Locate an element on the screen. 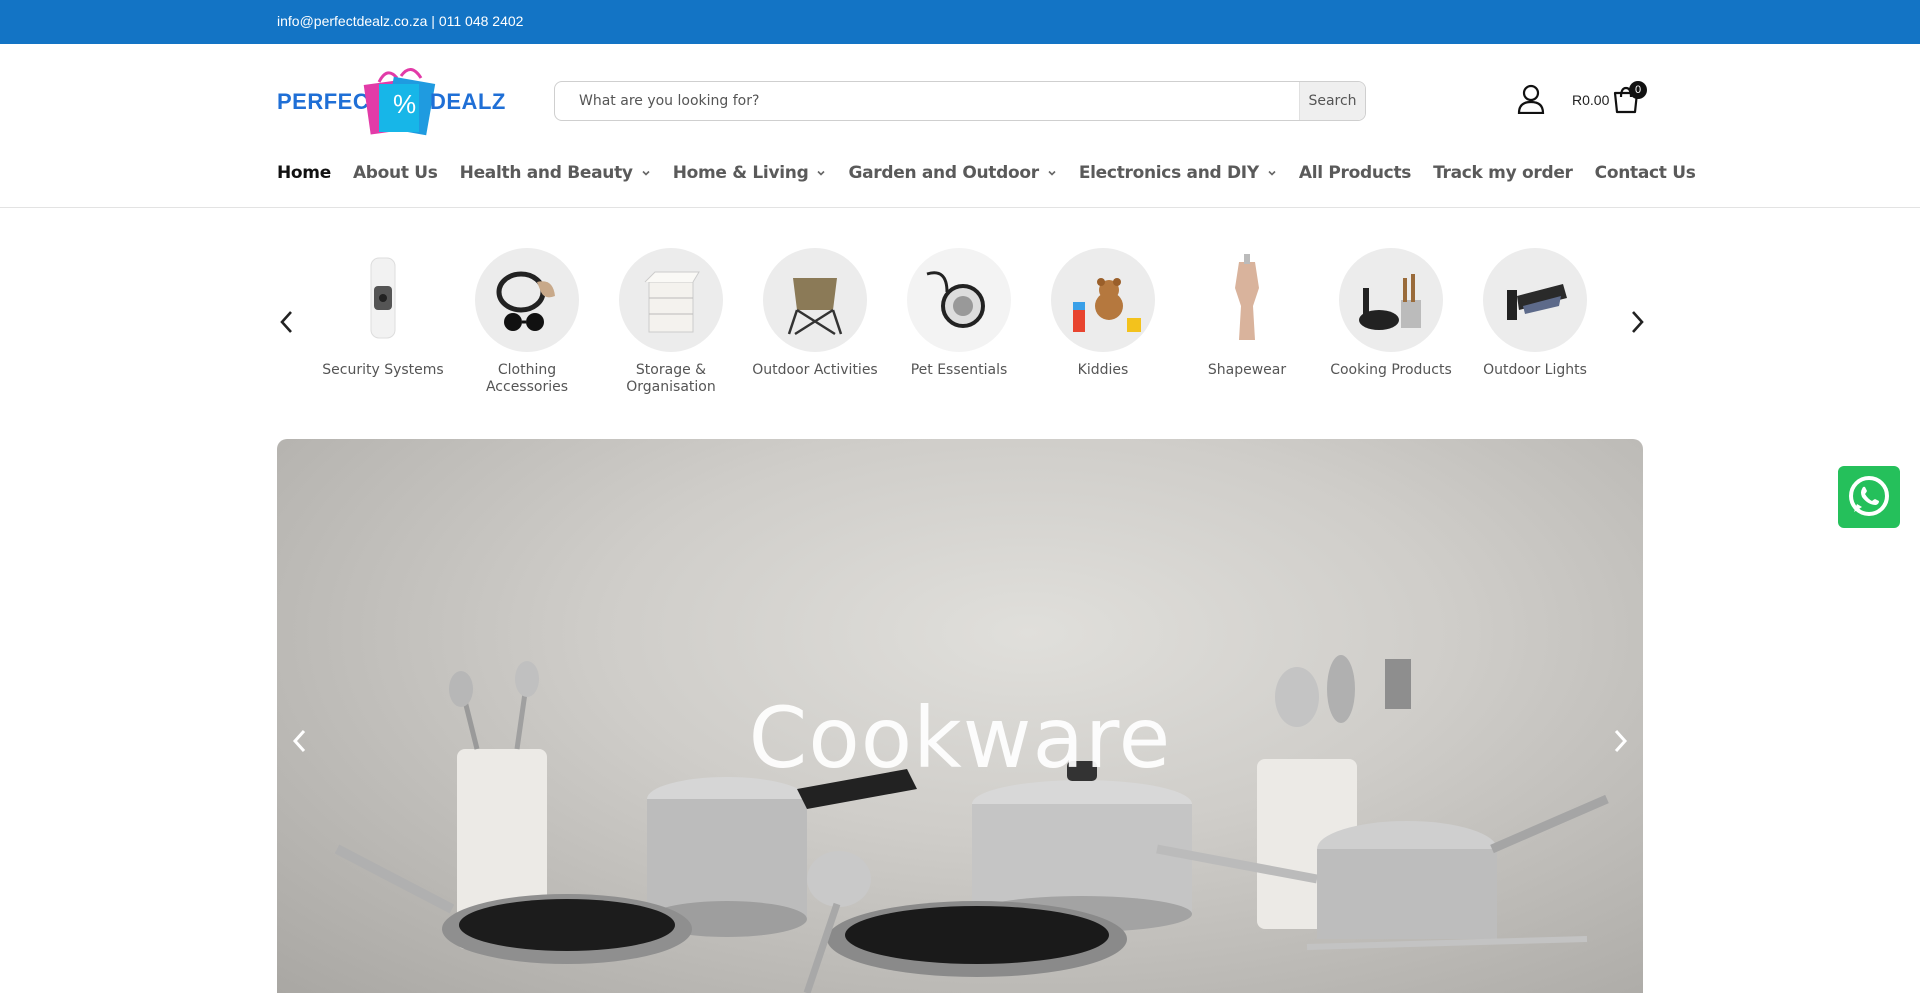 This screenshot has width=1920, height=993. search-bar: Search is located at coordinates (960, 101).